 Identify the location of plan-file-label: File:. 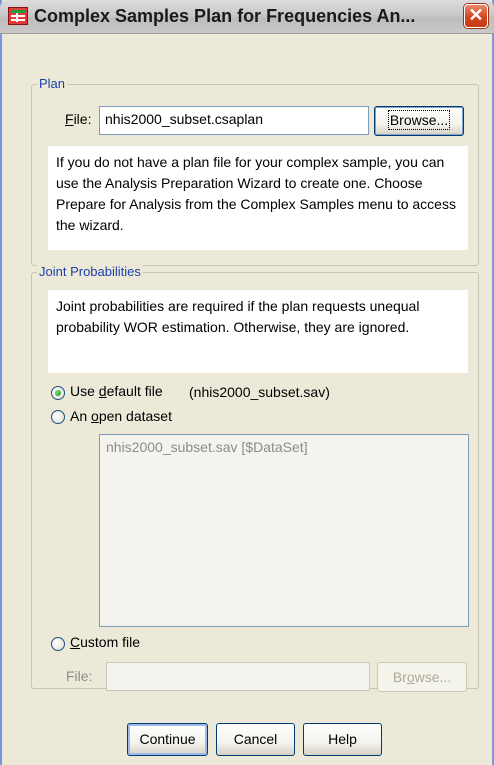
(78, 119).